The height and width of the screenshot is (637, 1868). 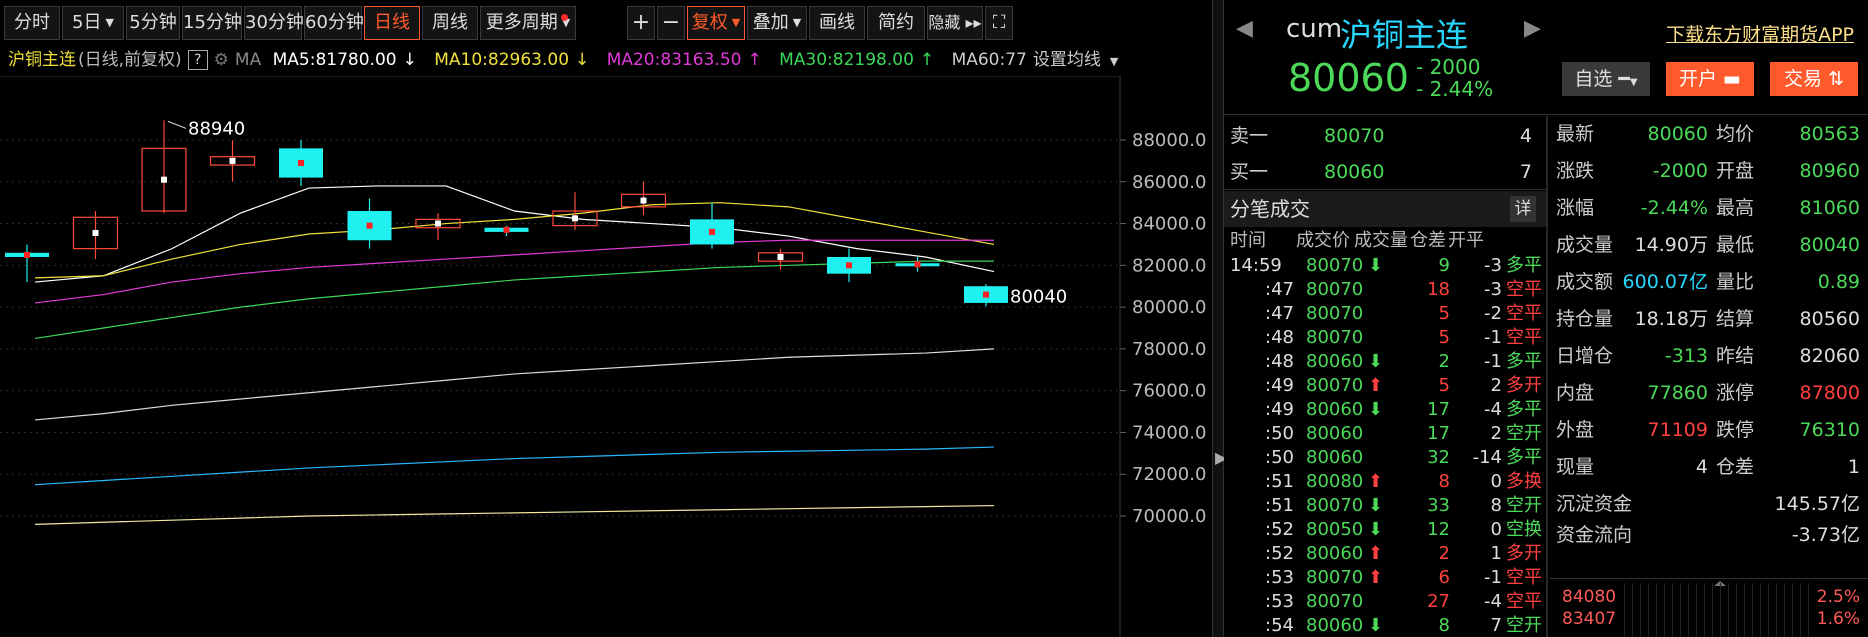 I want to click on order-book: 卖一 80070 4 买一 80060 7, so click(x=1385, y=153).